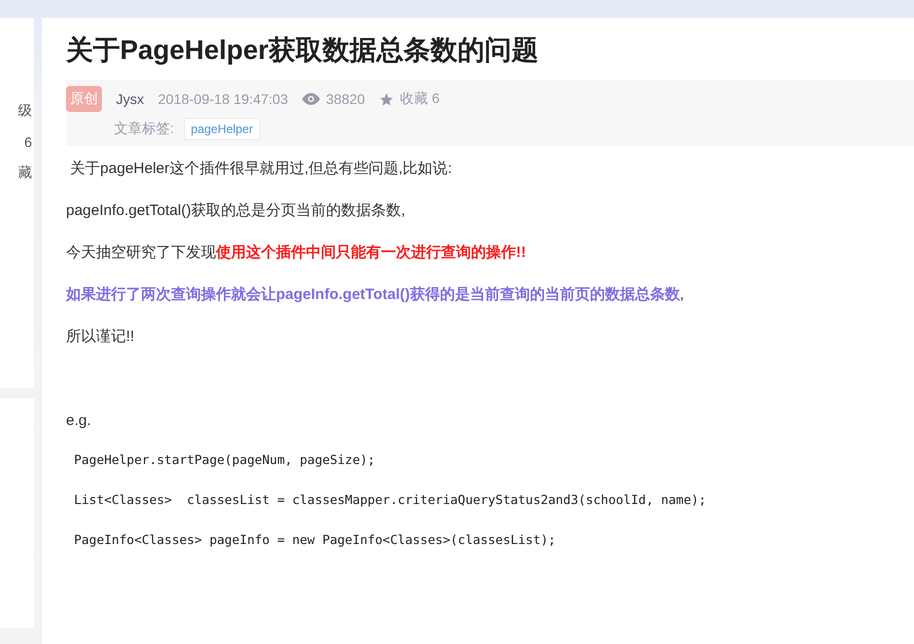 This screenshot has width=914, height=644. I want to click on paragraph: pageInfo.getTotal()获取的总是分页当前的数据条数,, so click(236, 211).